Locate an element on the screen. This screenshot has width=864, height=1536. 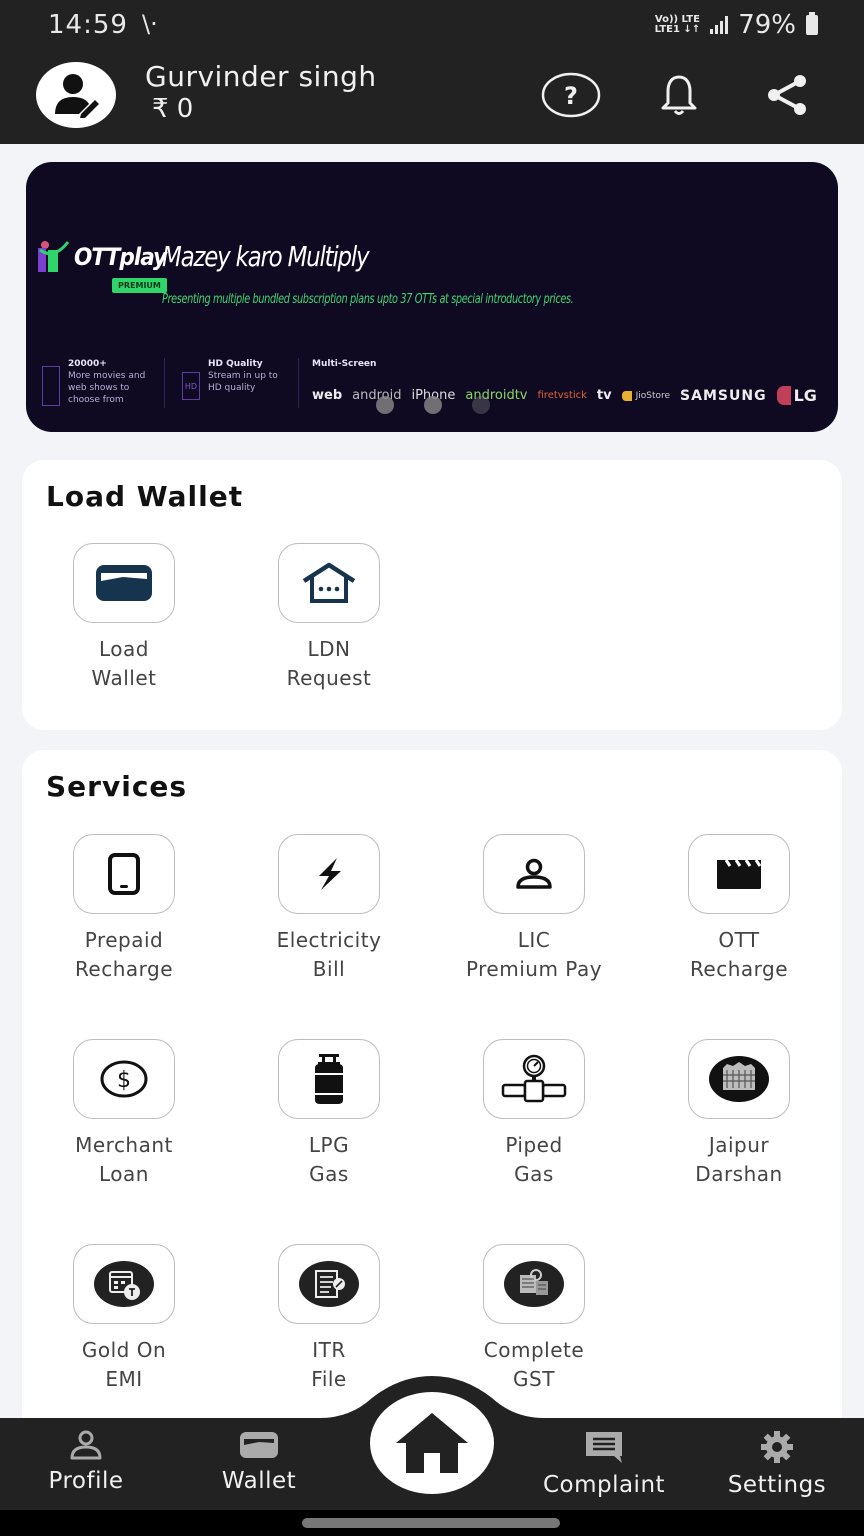
hd-icon: HD is located at coordinates (191, 386).